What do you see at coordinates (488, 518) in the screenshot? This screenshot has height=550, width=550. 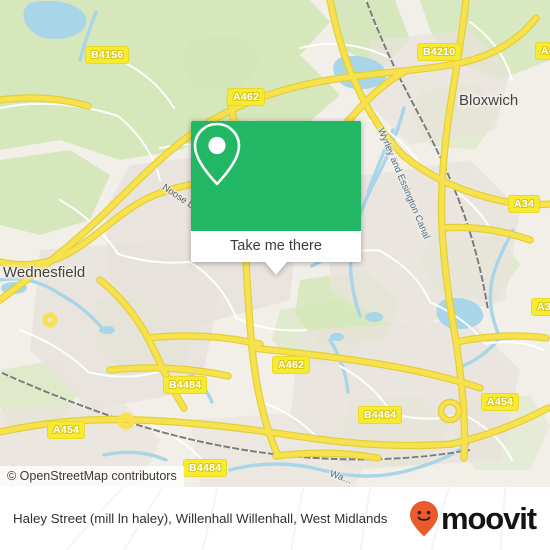 I see `moovit-wordmark: moovit` at bounding box center [488, 518].